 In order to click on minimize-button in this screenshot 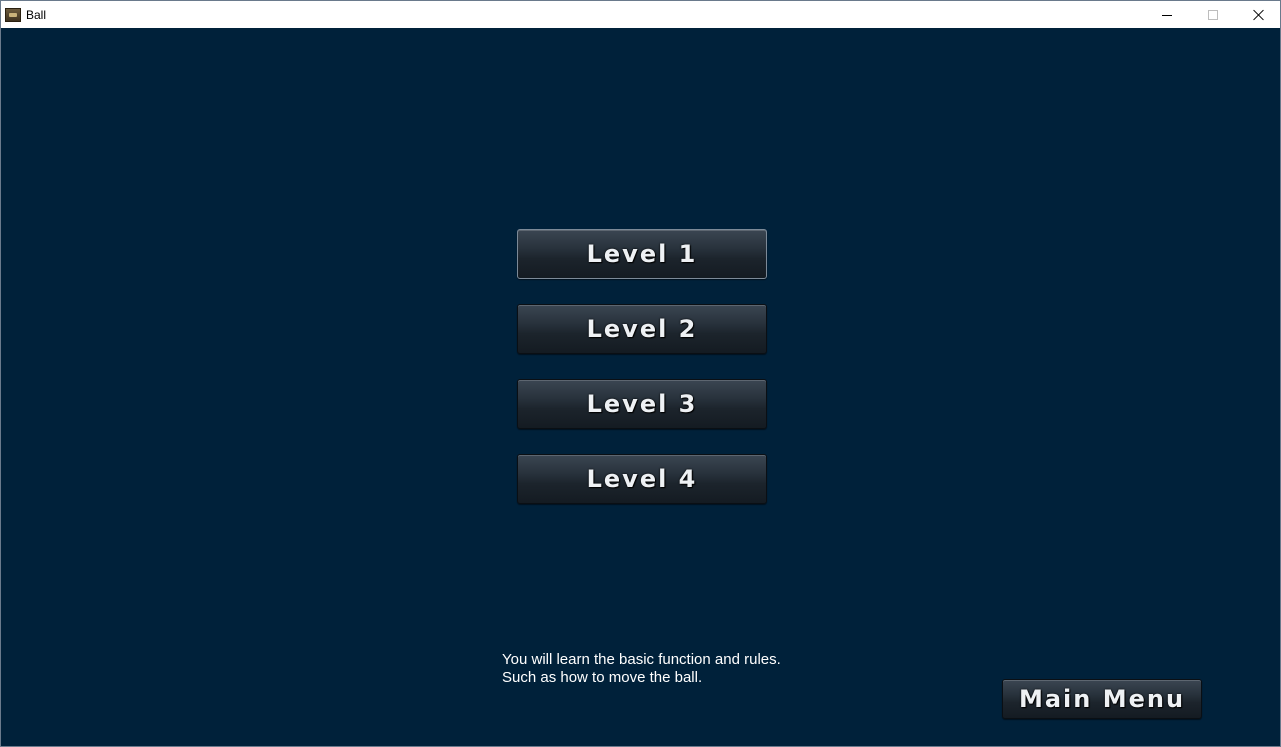, I will do `click(1167, 14)`.